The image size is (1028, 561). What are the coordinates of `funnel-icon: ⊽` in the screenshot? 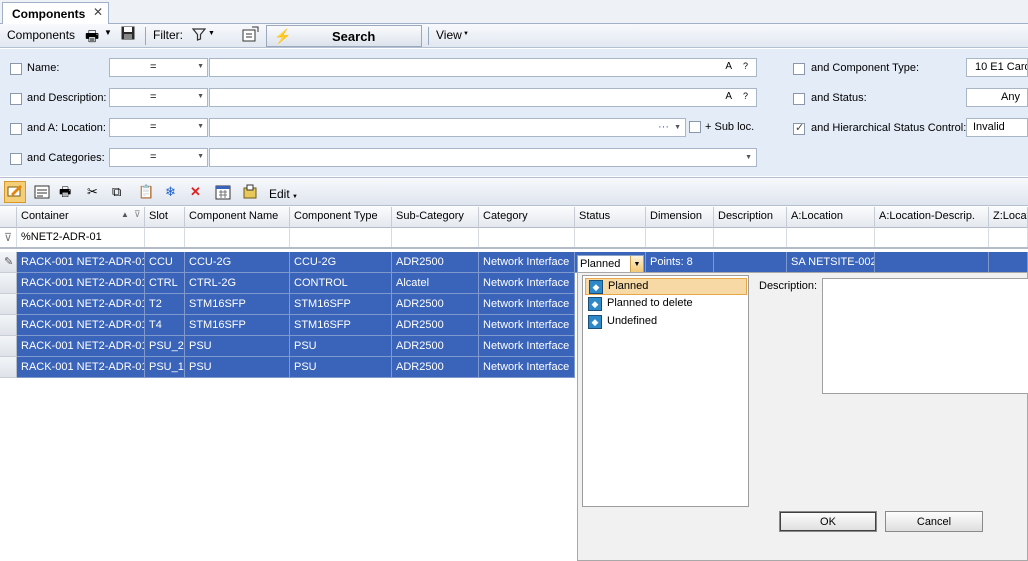 It's located at (137, 214).